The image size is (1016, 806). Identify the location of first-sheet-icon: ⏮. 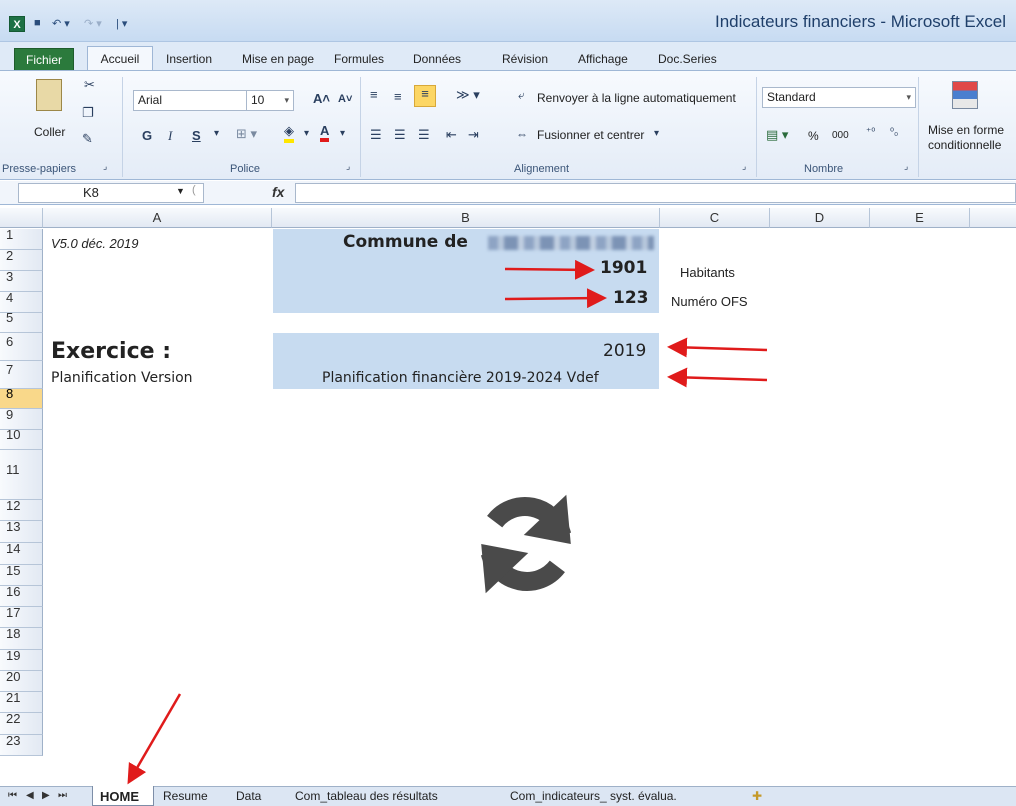
(12, 795).